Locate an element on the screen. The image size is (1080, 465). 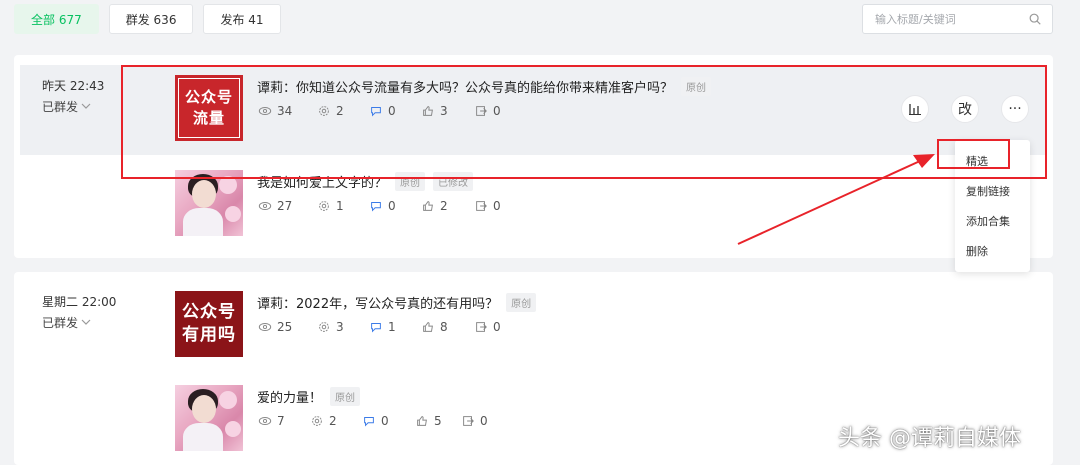
highlight-box is located at coordinates (973, 154).